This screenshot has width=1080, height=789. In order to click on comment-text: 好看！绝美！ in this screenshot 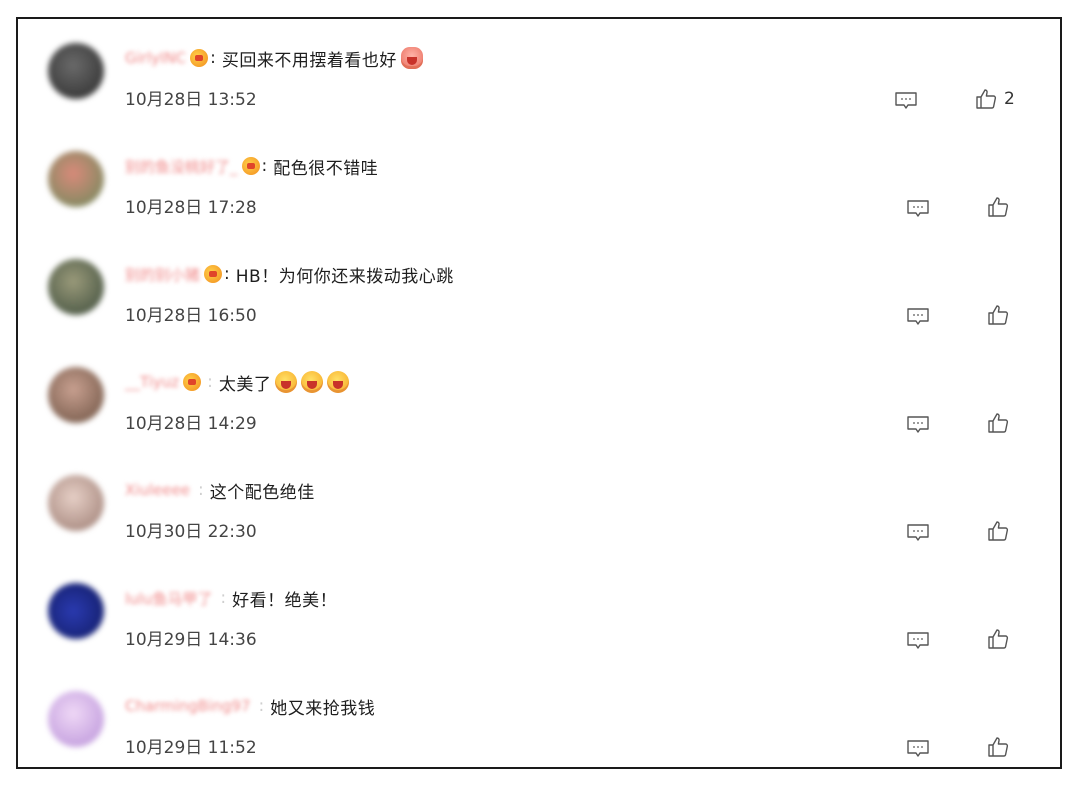, I will do `click(285, 600)`.